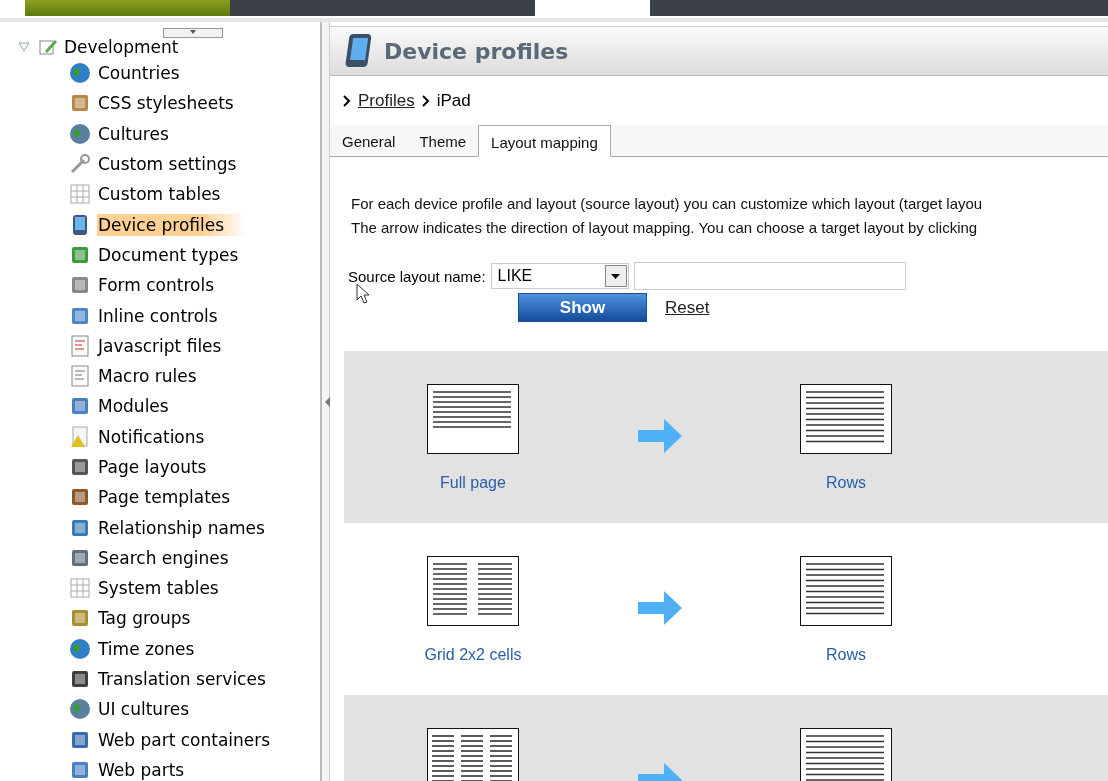 Image resolution: width=1108 pixels, height=781 pixels. What do you see at coordinates (168, 315) in the screenshot?
I see `tree-item: Inline controls` at bounding box center [168, 315].